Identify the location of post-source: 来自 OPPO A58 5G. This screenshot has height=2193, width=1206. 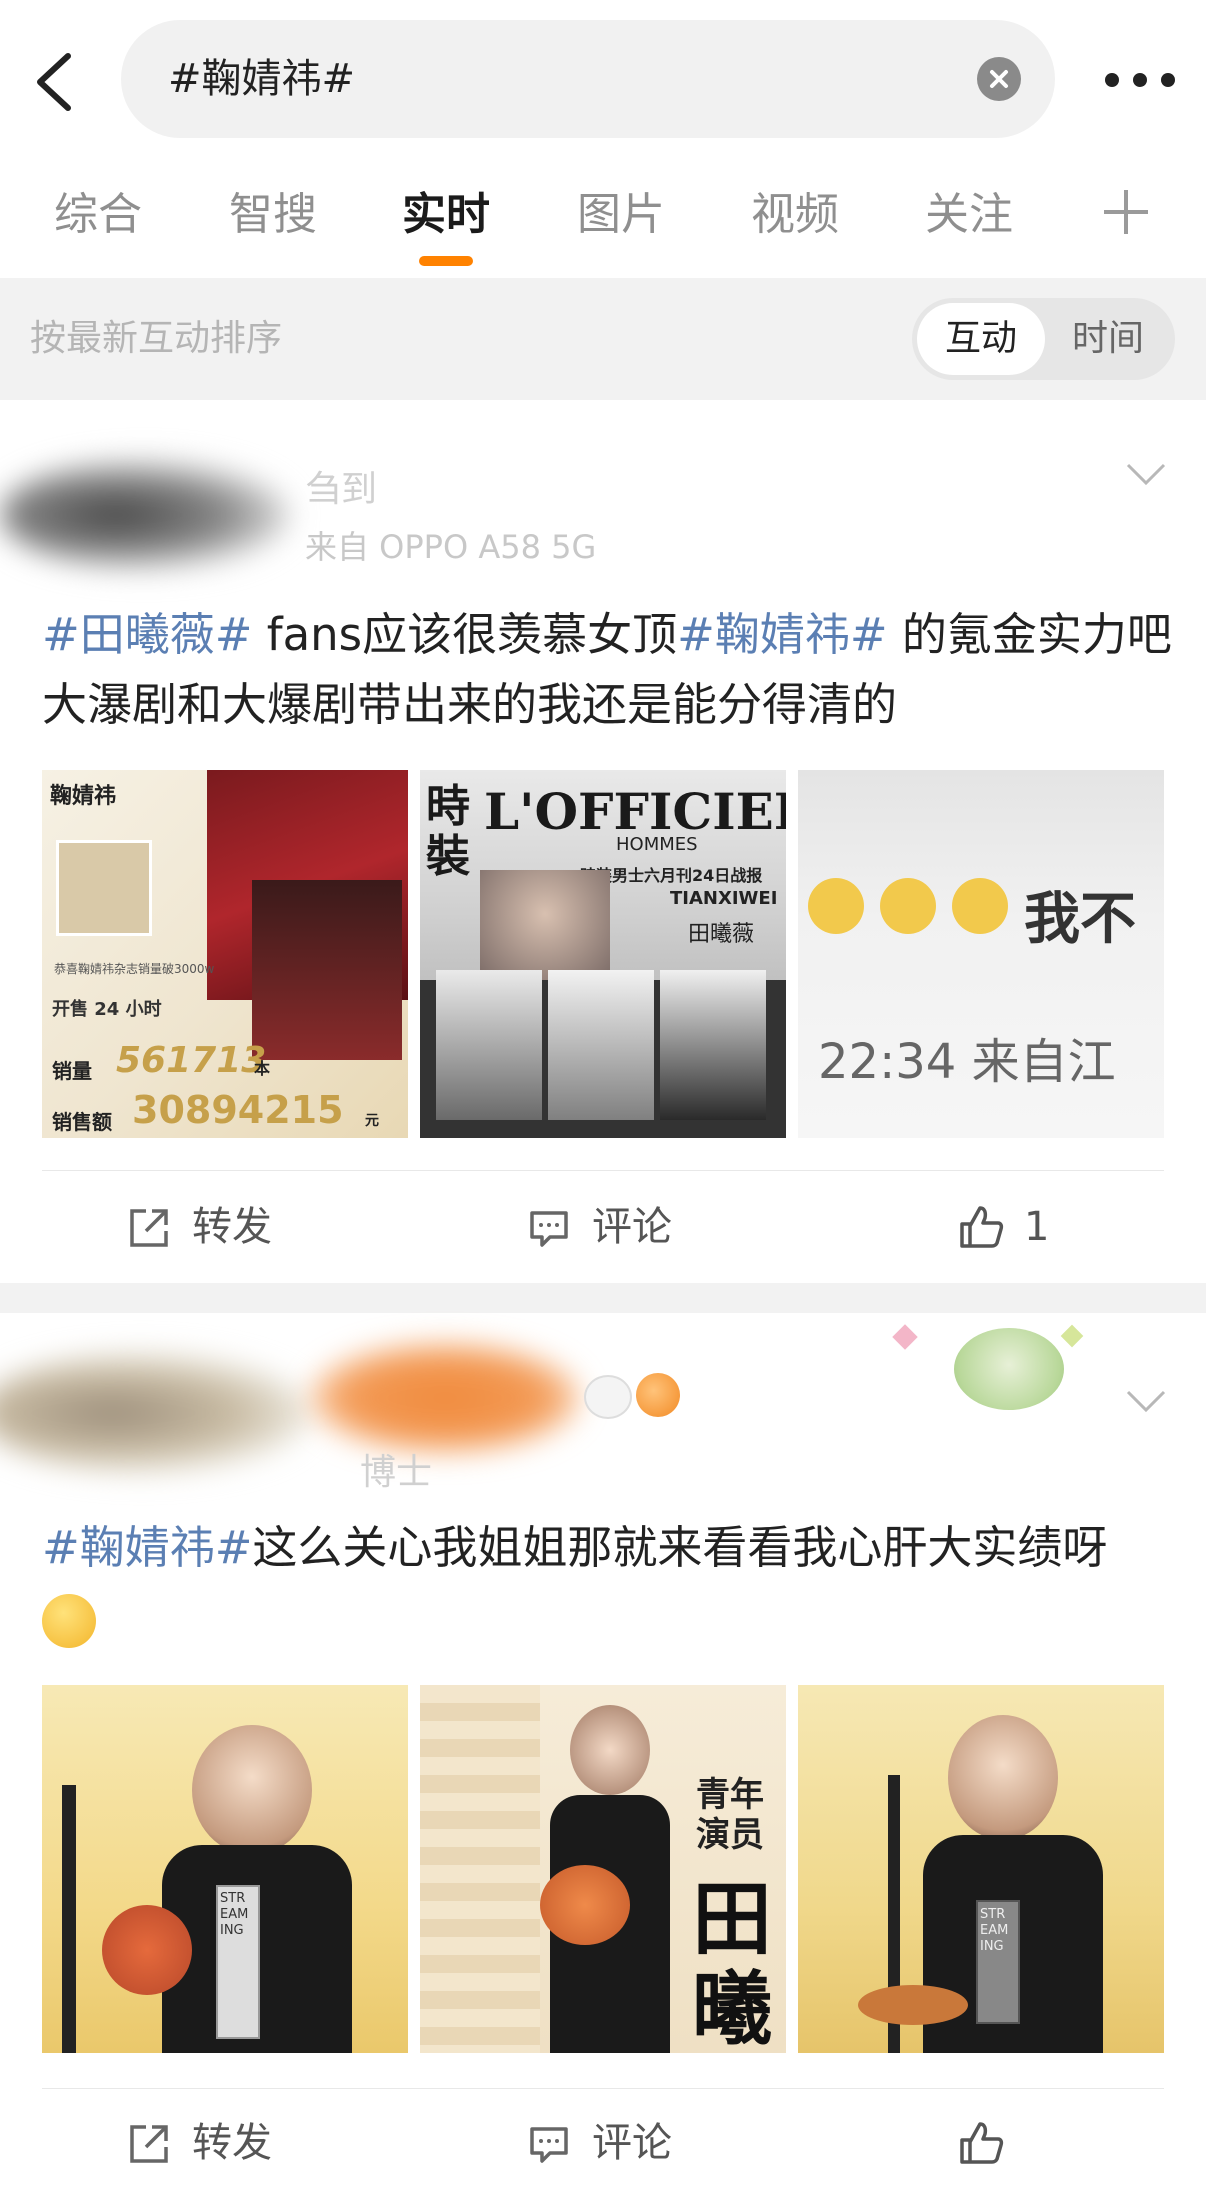
(451, 547).